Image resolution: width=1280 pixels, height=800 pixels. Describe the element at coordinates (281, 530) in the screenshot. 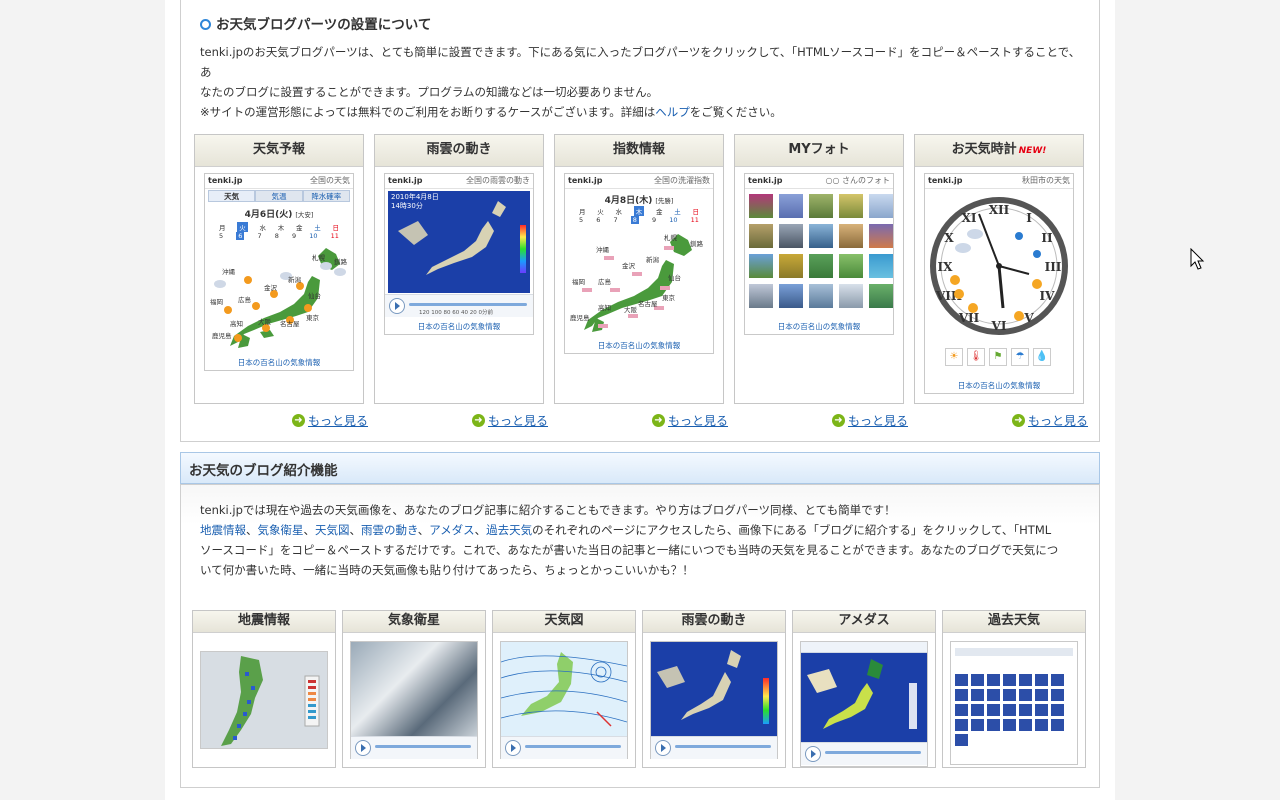

I see `link-satellite: 気象衛星` at that location.